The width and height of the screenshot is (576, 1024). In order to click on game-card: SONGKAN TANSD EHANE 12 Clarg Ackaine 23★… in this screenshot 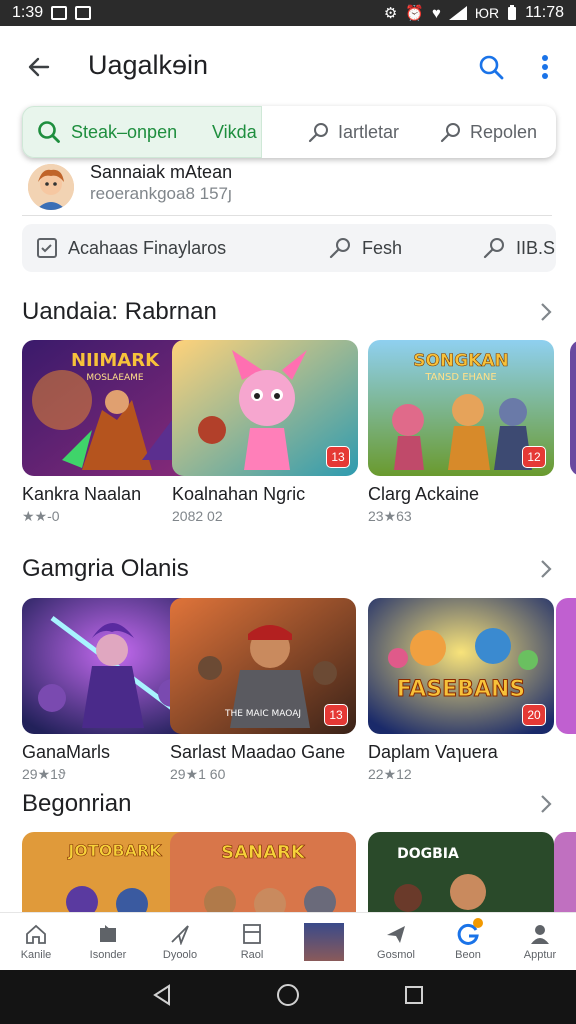, I will do `click(461, 432)`.